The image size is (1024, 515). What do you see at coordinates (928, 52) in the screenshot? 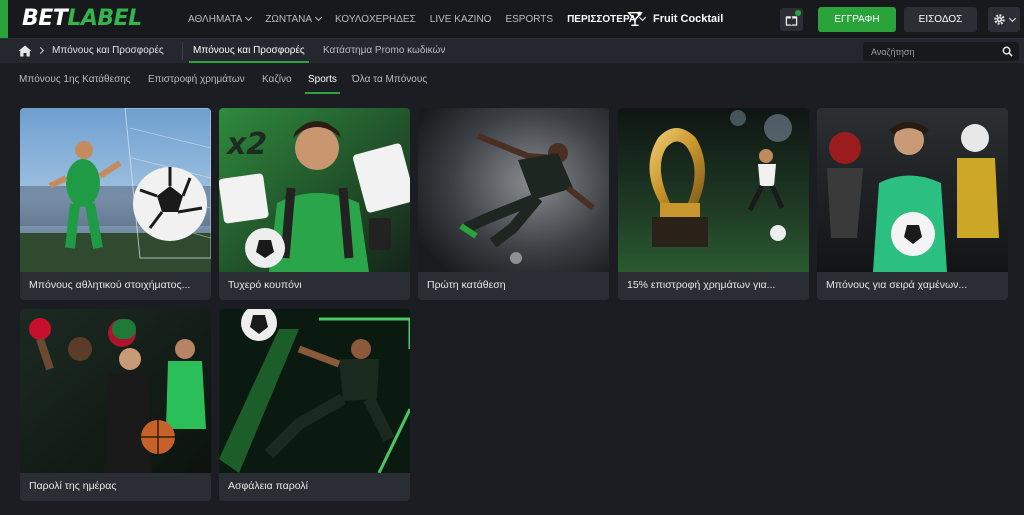
I see `search-input` at bounding box center [928, 52].